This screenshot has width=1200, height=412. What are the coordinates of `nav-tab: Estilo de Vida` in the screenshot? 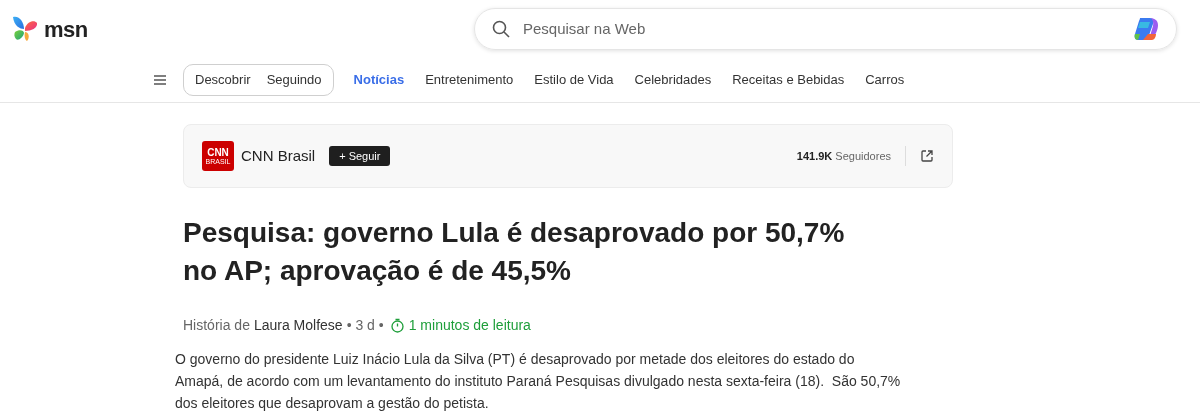 It's located at (574, 80).